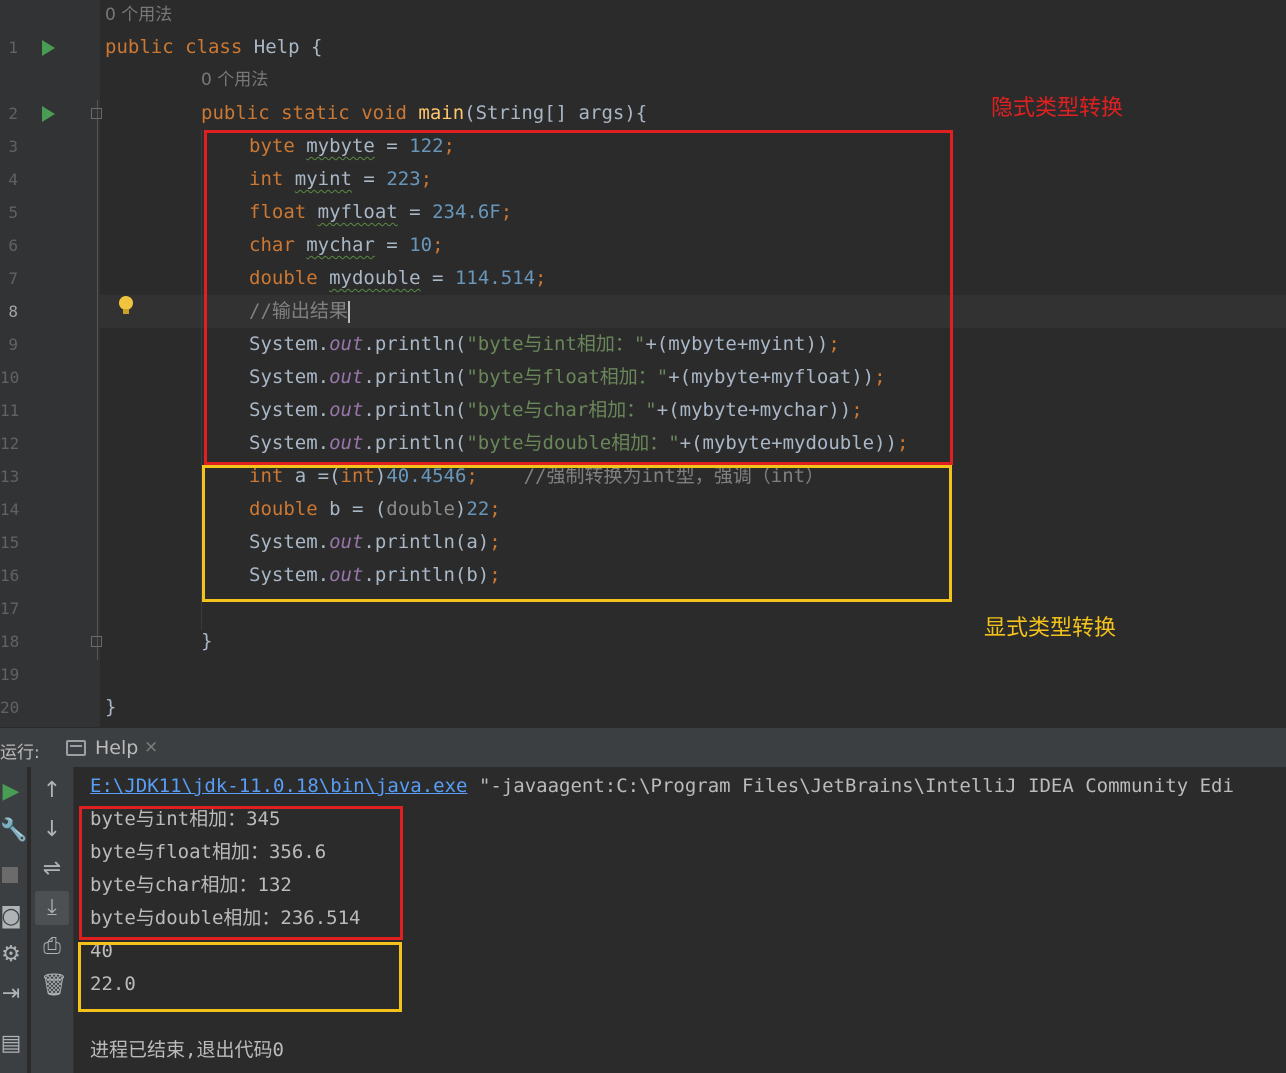 Image resolution: width=1286 pixels, height=1073 pixels. Describe the element at coordinates (13, 831) in the screenshot. I see `wrench-icon: 🔧` at that location.